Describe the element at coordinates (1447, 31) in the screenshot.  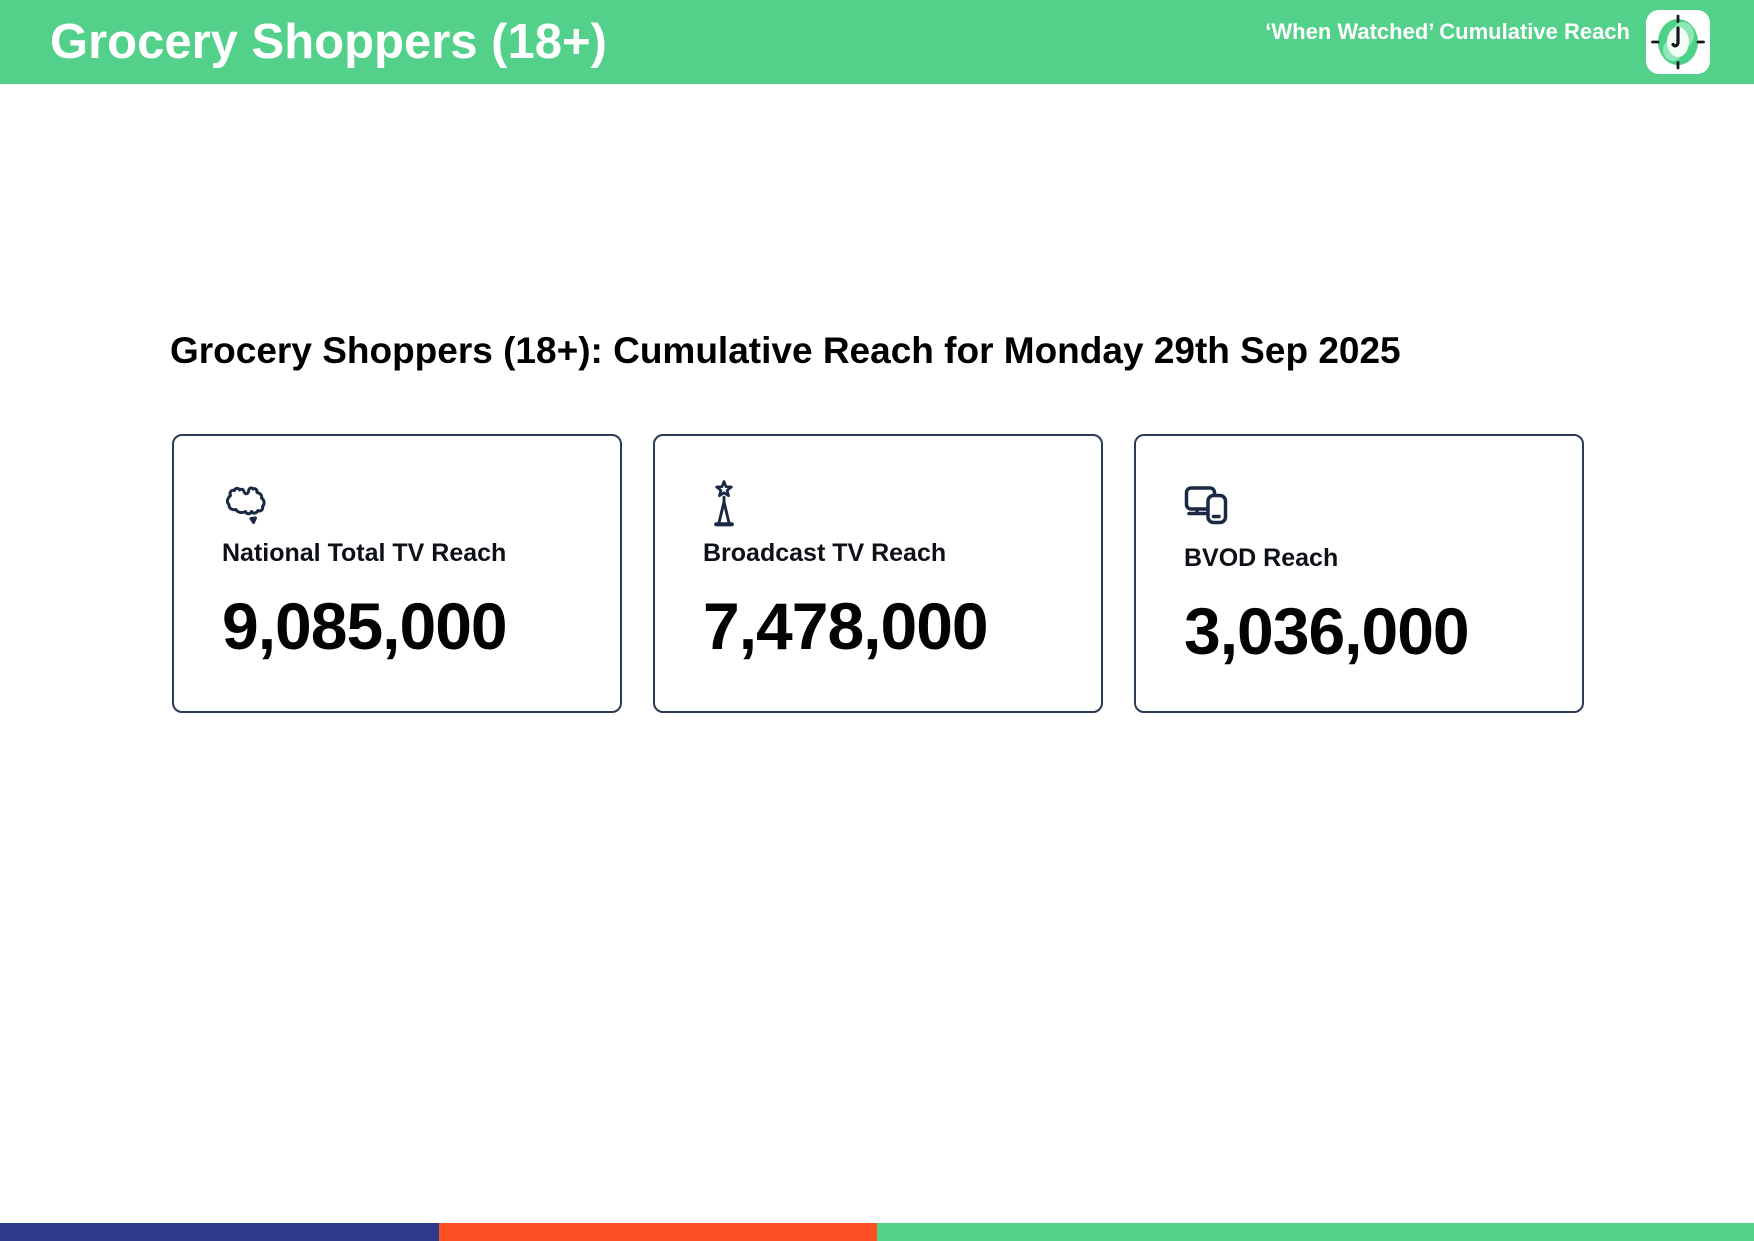
I see `header-subtitle: ‘When Watched’ Cumulative Reach` at that location.